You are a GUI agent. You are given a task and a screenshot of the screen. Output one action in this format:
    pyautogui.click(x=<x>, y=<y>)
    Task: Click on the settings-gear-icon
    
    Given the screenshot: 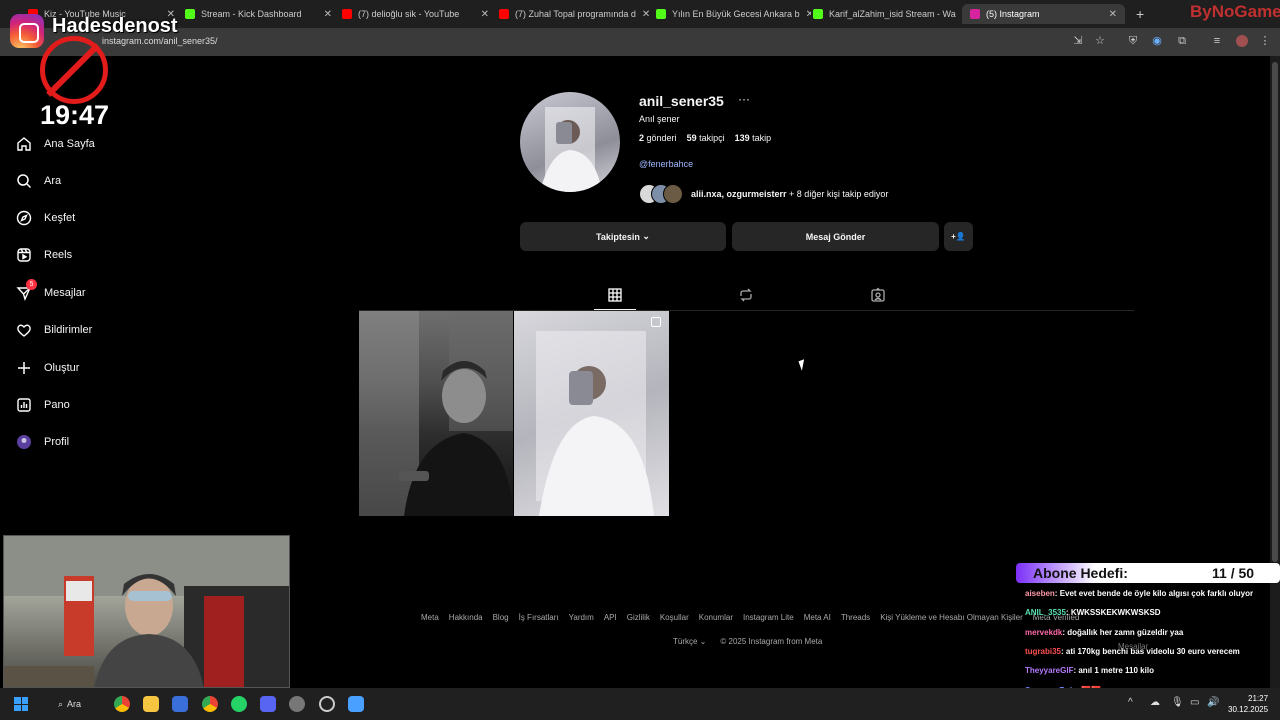 What is the action you would take?
    pyautogui.click(x=297, y=704)
    